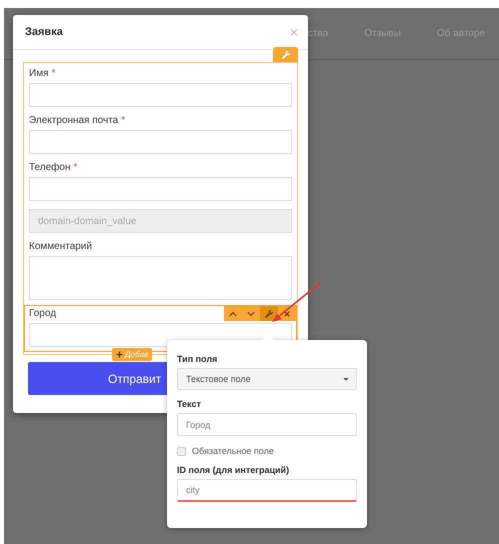 This screenshot has height=544, width=499. Describe the element at coordinates (267, 490) in the screenshot. I see `input-field: city` at that location.